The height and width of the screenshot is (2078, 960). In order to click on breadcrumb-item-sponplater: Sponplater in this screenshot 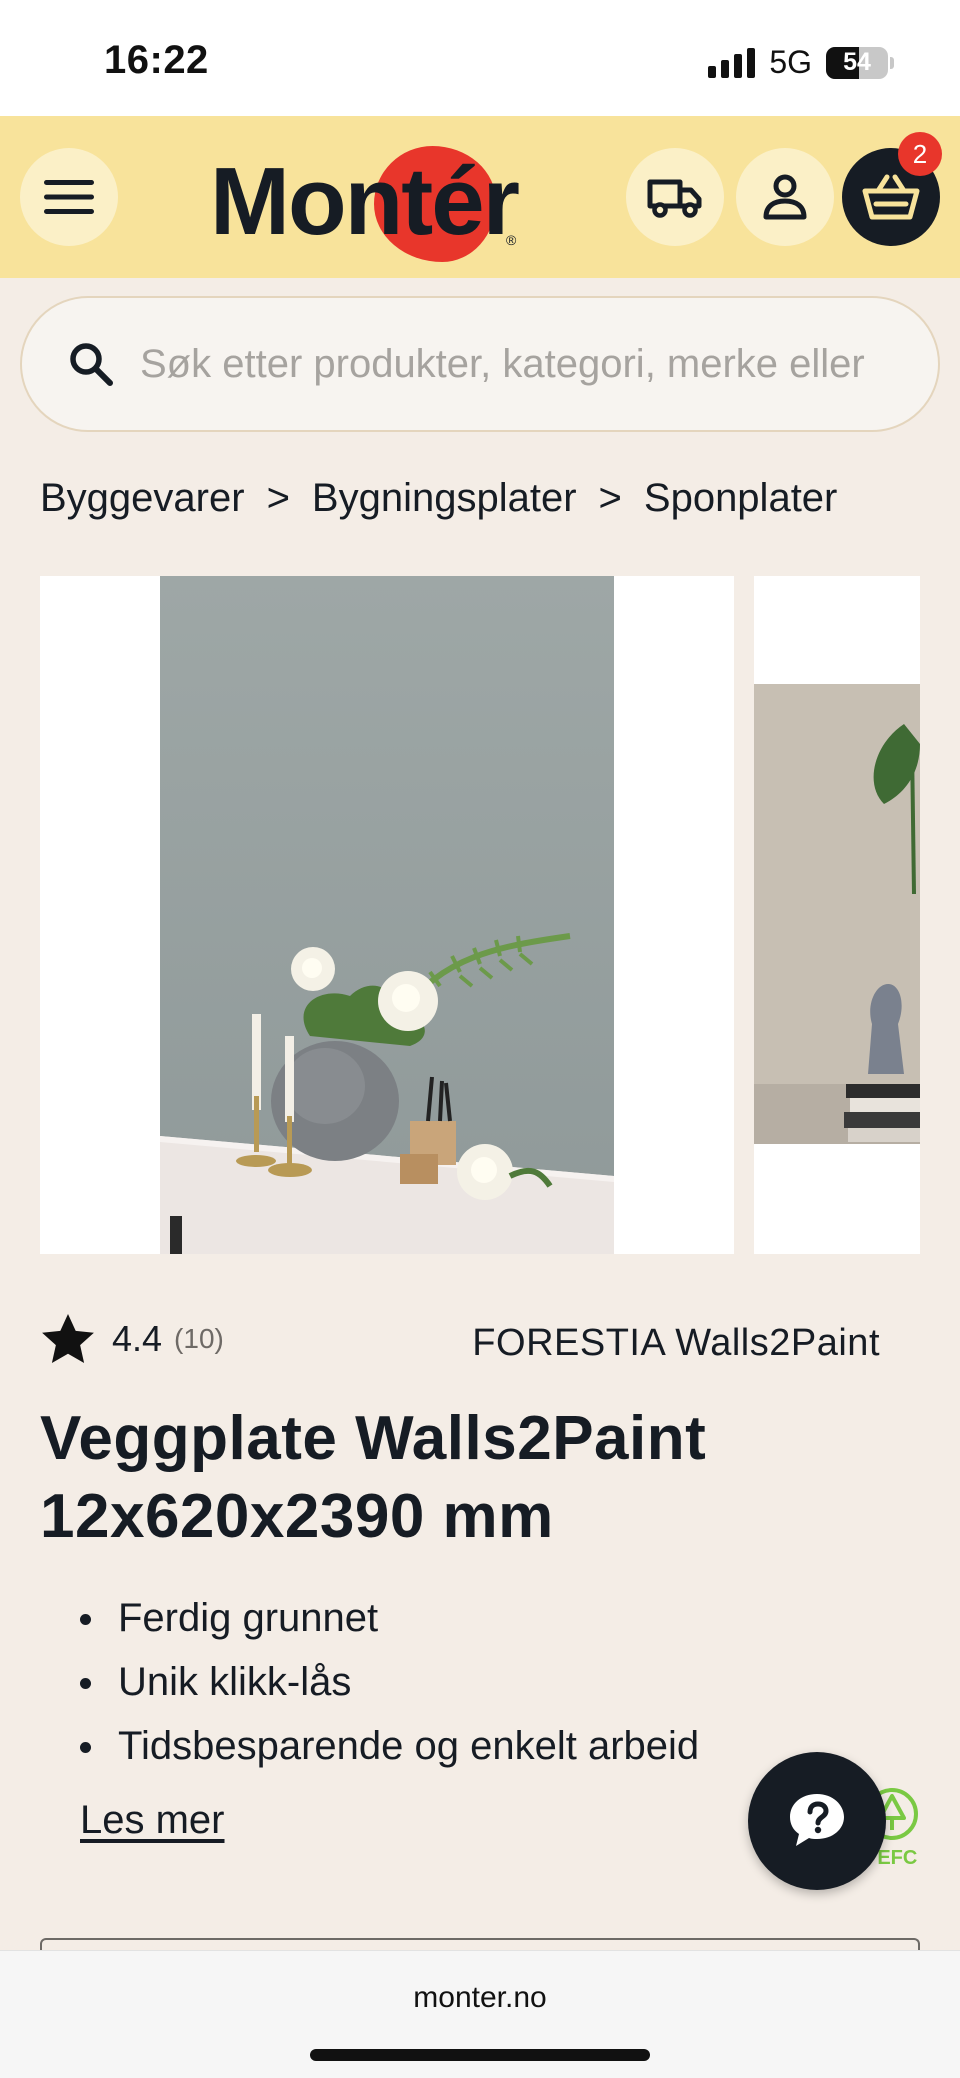, I will do `click(740, 498)`.